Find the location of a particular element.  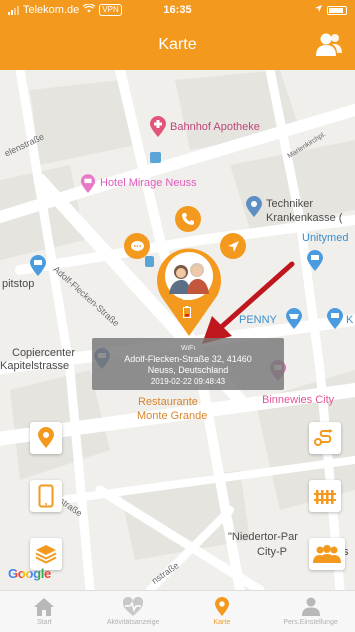

address-line-1: Adolf-Flecken-Straße 32, 41460 is located at coordinates (188, 359).